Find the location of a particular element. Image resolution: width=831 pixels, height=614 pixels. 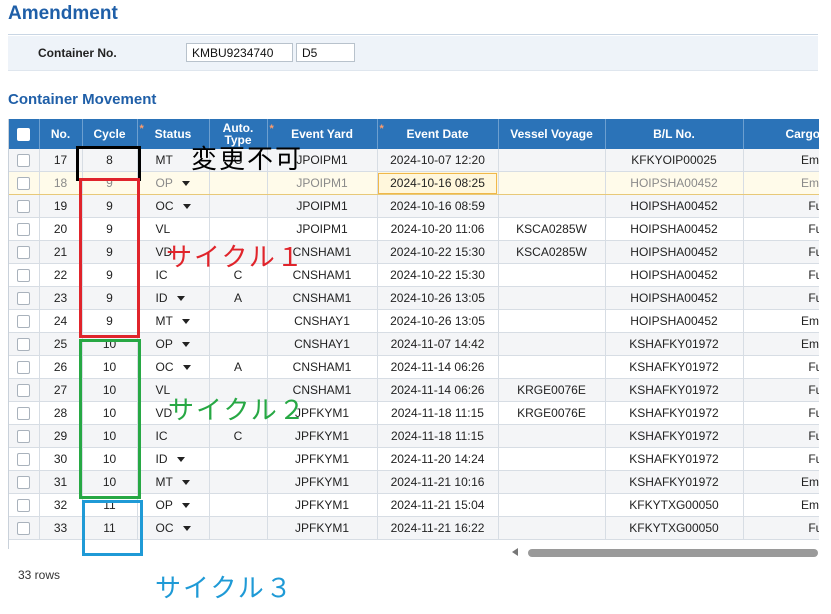

status-cell: IC is located at coordinates (173, 436).